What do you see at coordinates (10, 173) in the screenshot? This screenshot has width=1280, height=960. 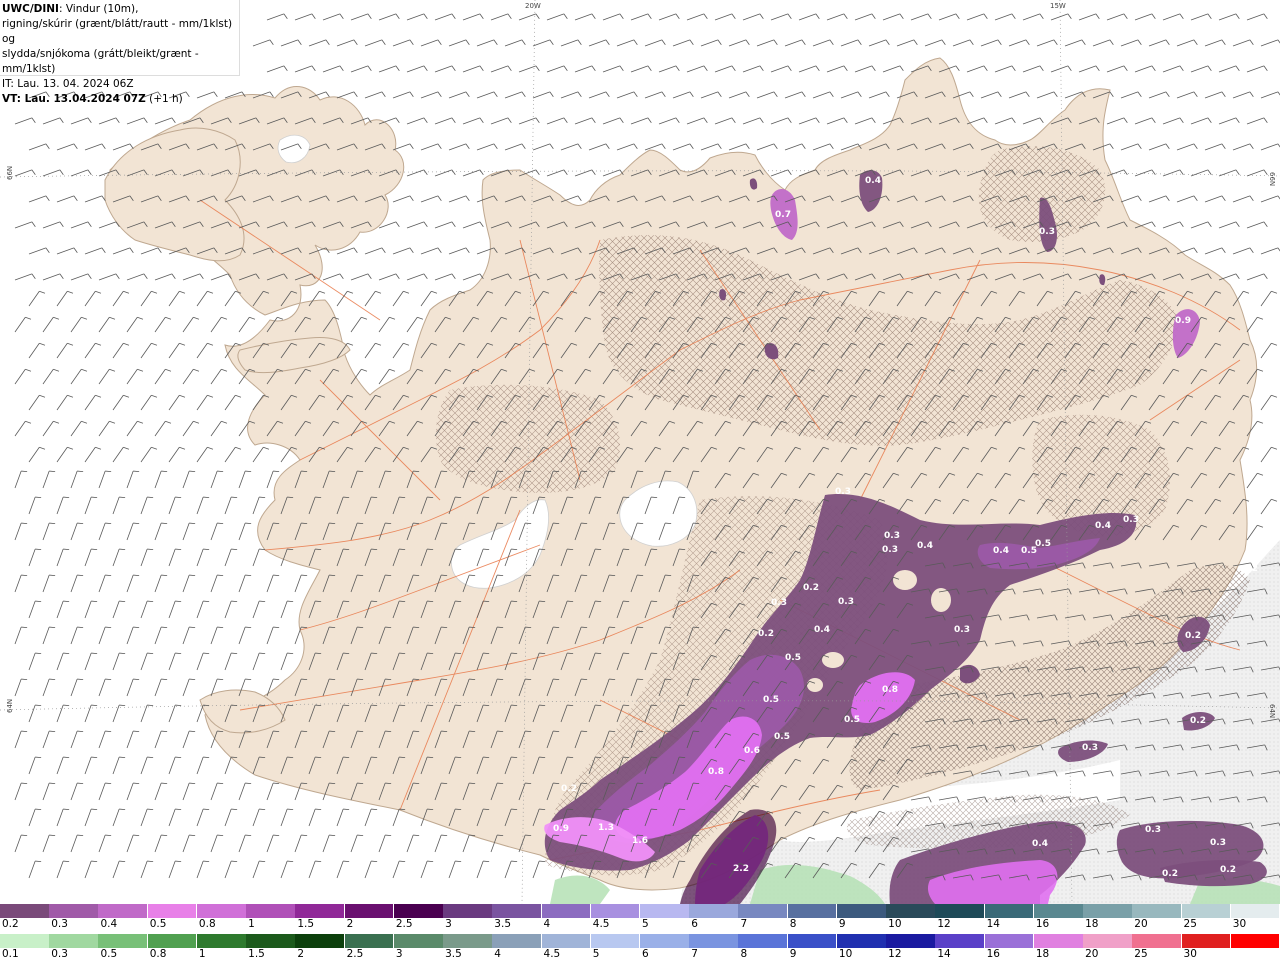 I see `lat-label-66n-left: 66N` at bounding box center [10, 173].